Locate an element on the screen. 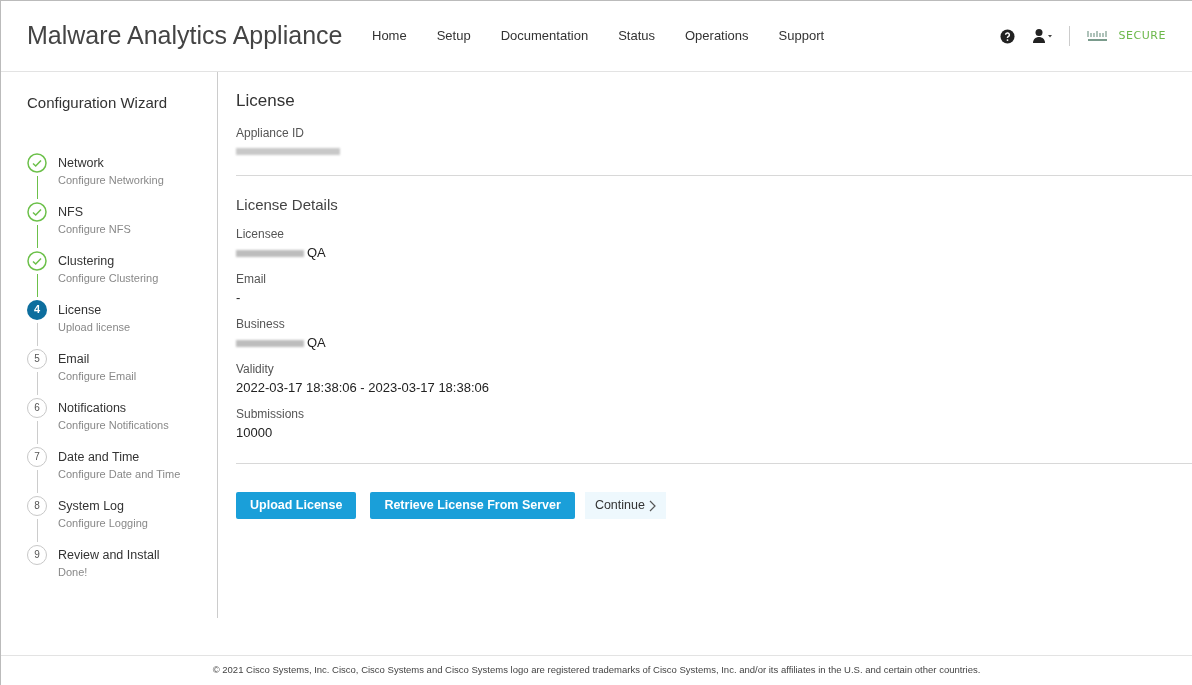 The image size is (1192, 685). step-subtitle: Configure Clustering is located at coordinates (108, 277).